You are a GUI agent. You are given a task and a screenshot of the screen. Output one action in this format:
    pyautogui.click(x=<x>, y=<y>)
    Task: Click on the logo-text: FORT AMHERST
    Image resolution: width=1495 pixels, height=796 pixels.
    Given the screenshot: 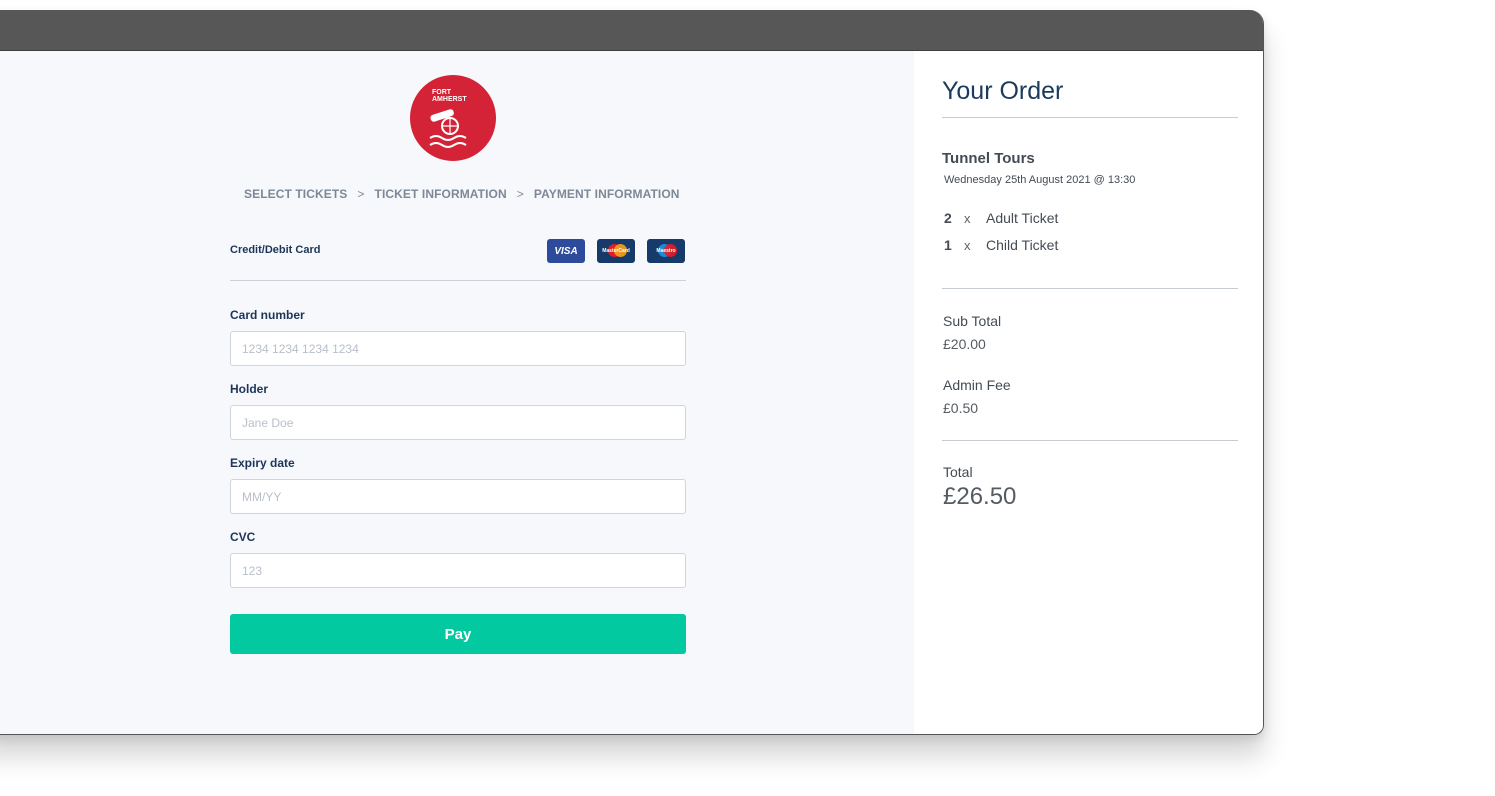 What is the action you would take?
    pyautogui.click(x=454, y=96)
    